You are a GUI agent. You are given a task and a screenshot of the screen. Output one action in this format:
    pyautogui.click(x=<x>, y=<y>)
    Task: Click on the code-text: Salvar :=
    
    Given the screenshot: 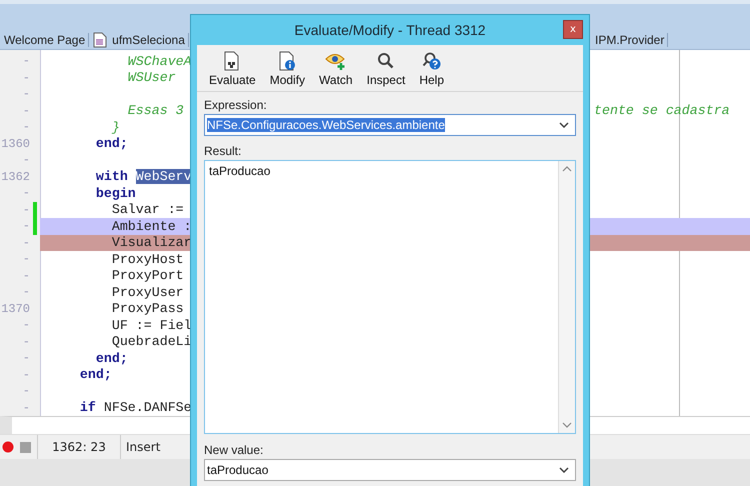 What is the action you would take?
    pyautogui.click(x=147, y=210)
    